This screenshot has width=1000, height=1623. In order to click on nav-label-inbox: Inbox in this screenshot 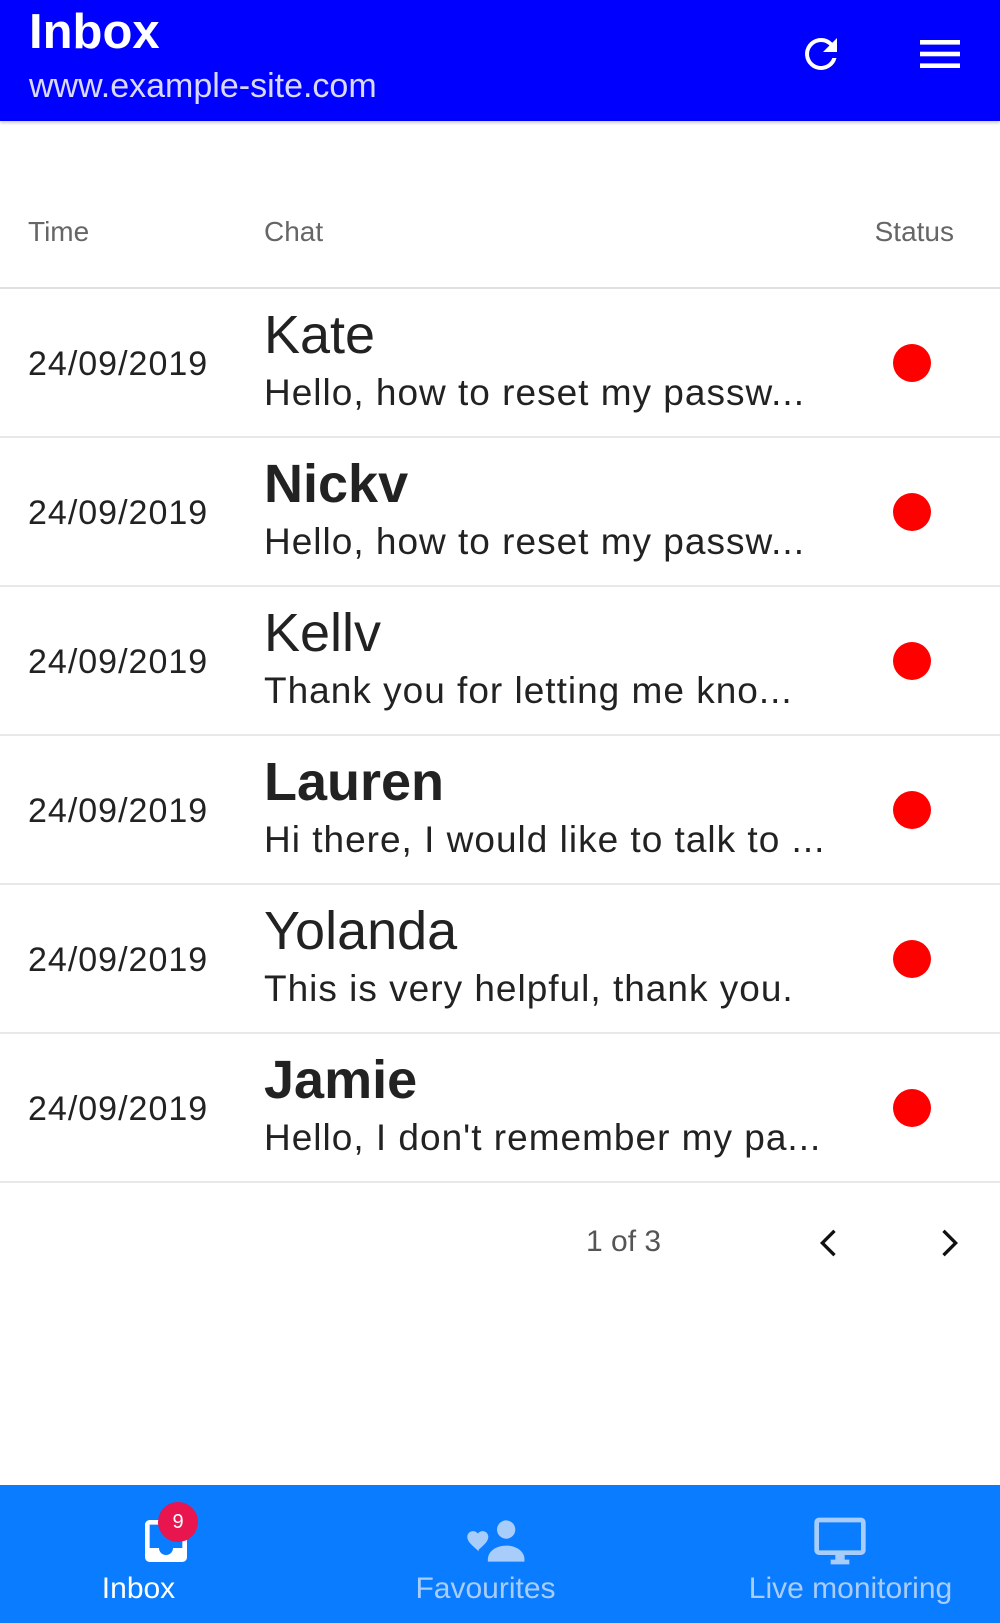, I will do `click(138, 1588)`.